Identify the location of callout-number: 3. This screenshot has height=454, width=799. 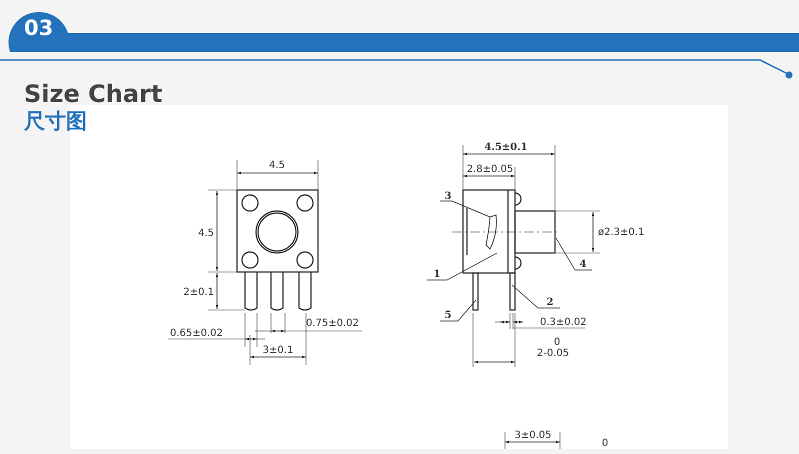
(448, 196).